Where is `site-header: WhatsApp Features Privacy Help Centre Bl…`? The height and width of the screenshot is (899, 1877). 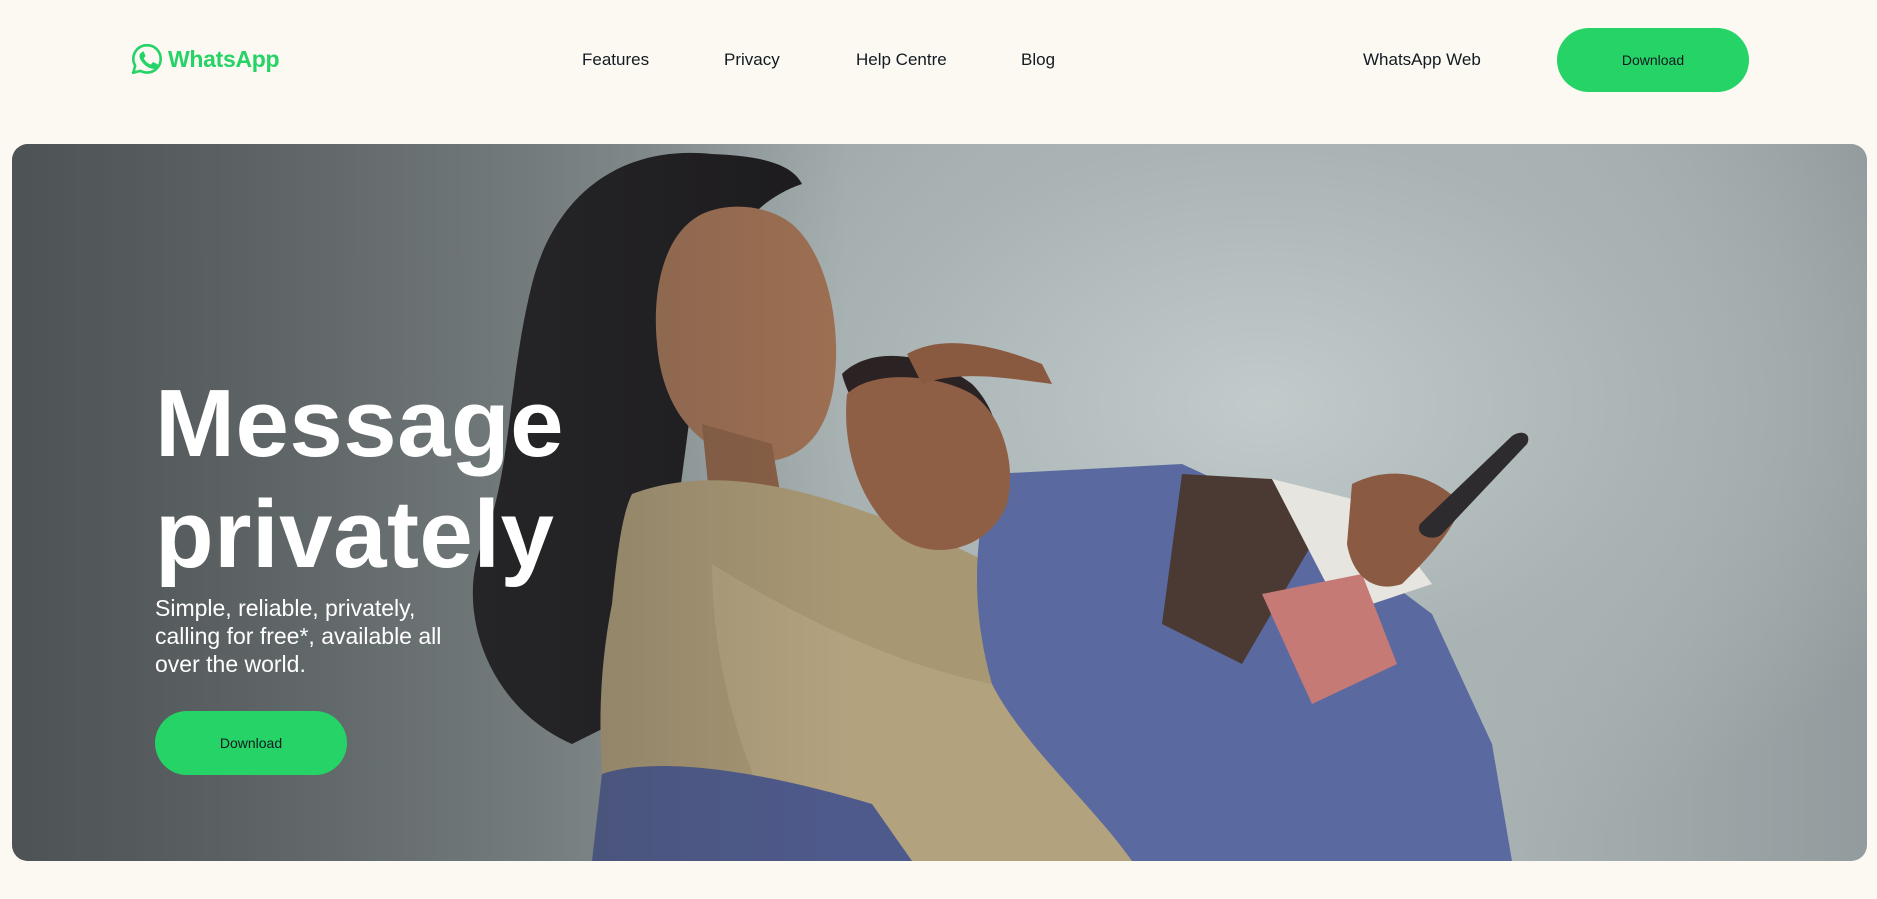
site-header: WhatsApp Features Privacy Help Centre Bl… is located at coordinates (938, 60).